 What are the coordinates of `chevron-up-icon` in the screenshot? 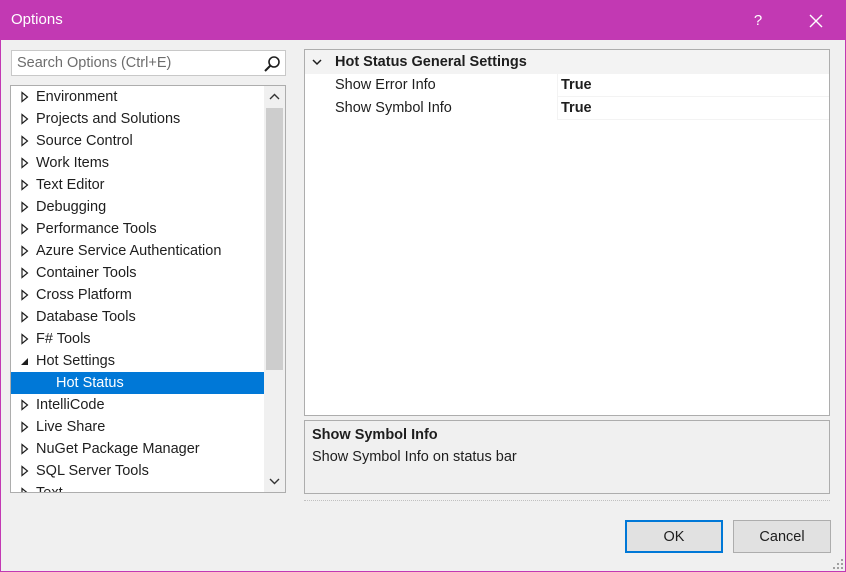 It's located at (274, 96).